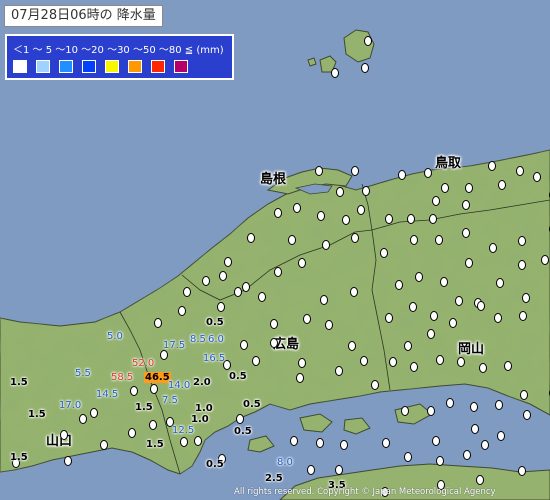 The image size is (550, 500). I want to click on station-value-v-58-5: 58.5, so click(122, 377).